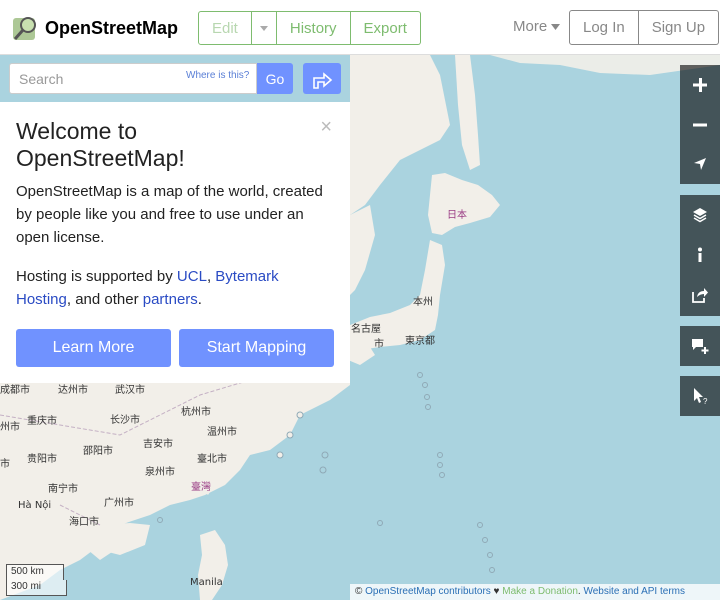 The height and width of the screenshot is (600, 720). What do you see at coordinates (385, 28) in the screenshot?
I see `export-button: Export` at bounding box center [385, 28].